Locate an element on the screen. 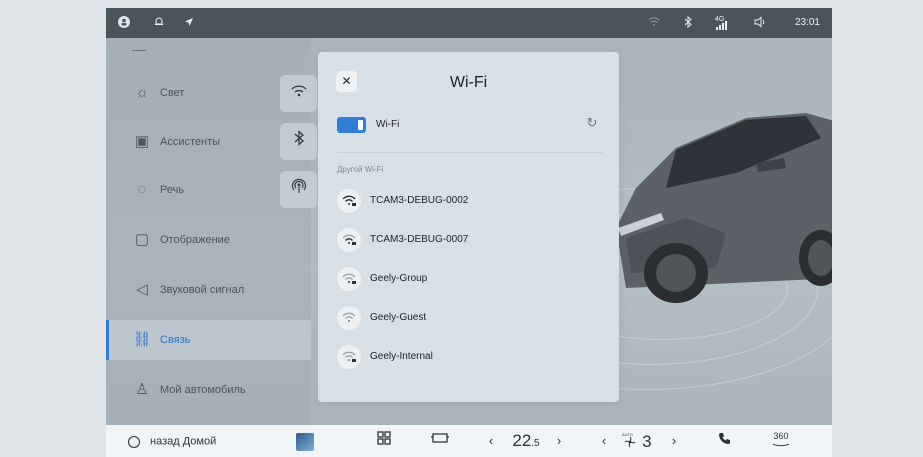 The image size is (923, 457). fan-icon is located at coordinates (630, 441).